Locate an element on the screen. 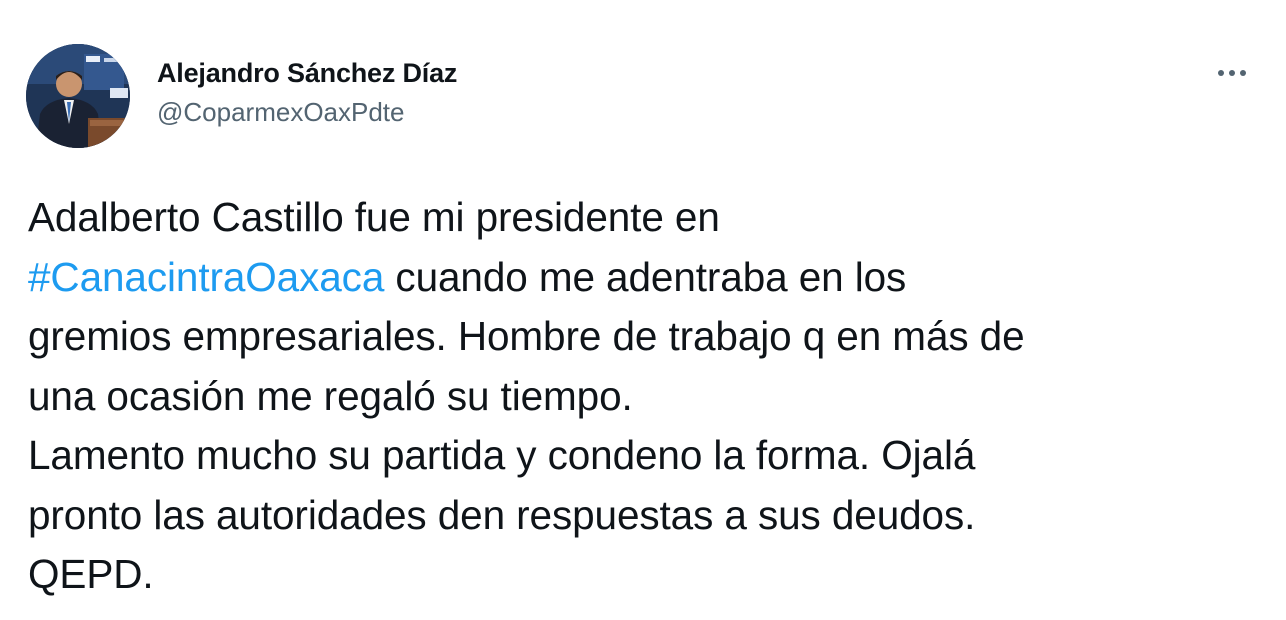 This screenshot has width=1286, height=620. more-options-button is located at coordinates (1232, 73).